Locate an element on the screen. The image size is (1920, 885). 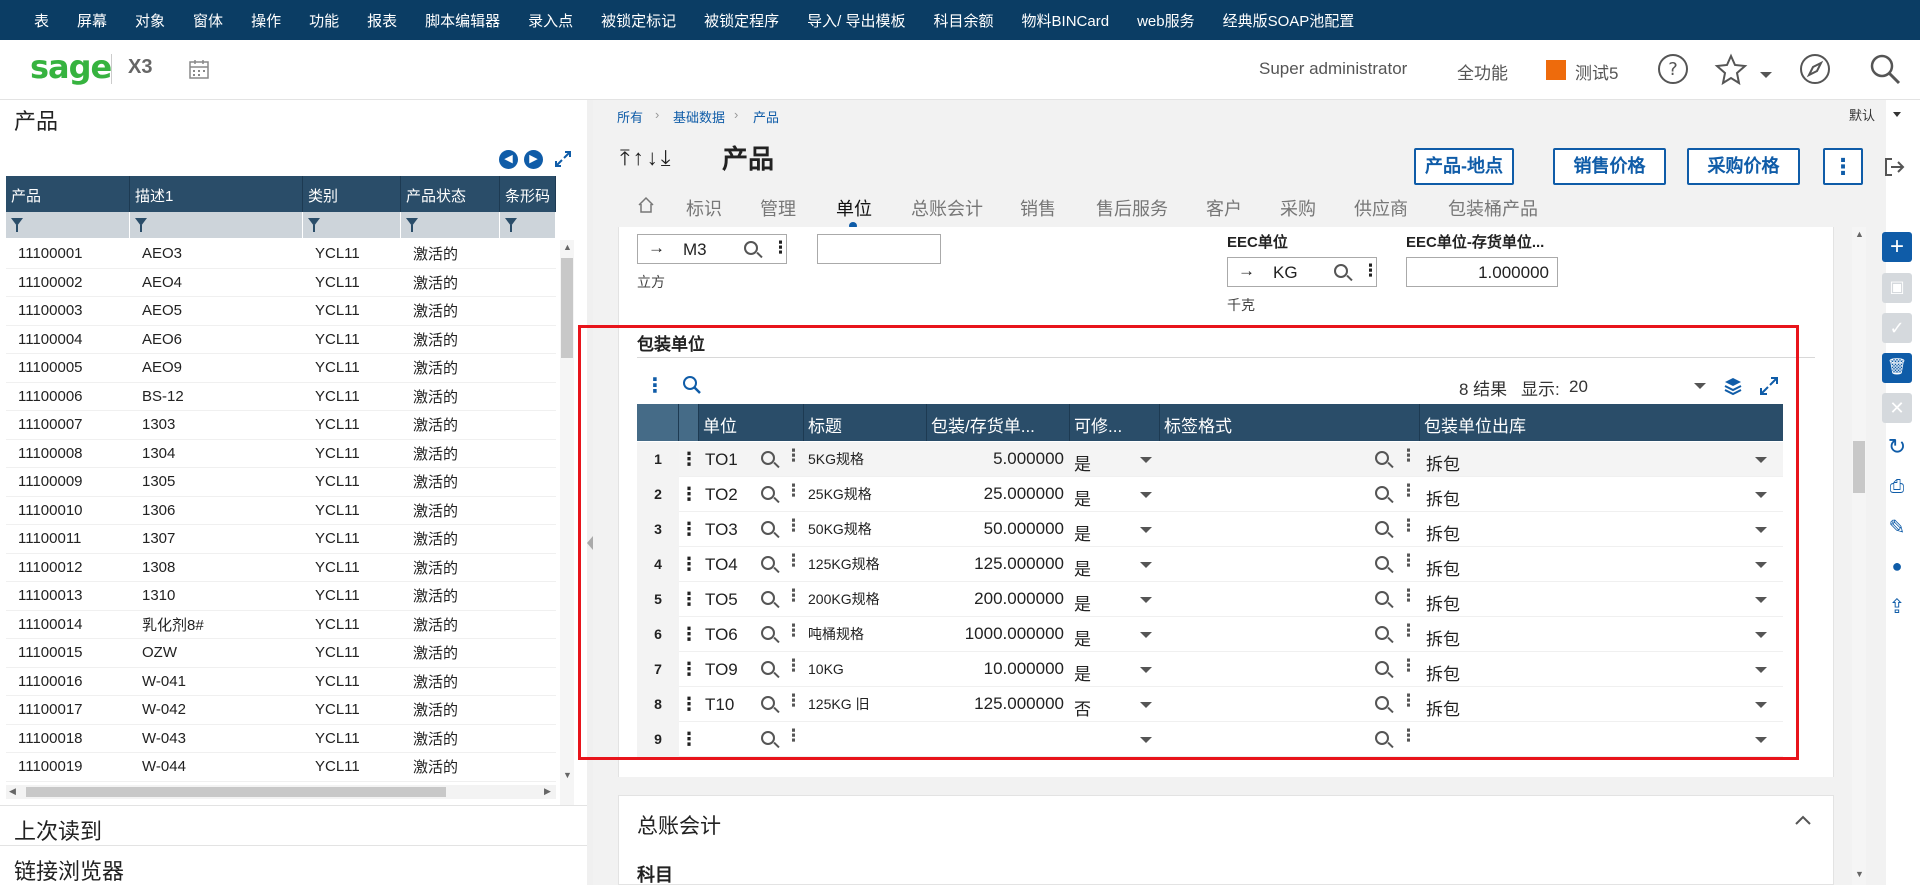
title-cell: 5KG规格 is located at coordinates (865, 459).